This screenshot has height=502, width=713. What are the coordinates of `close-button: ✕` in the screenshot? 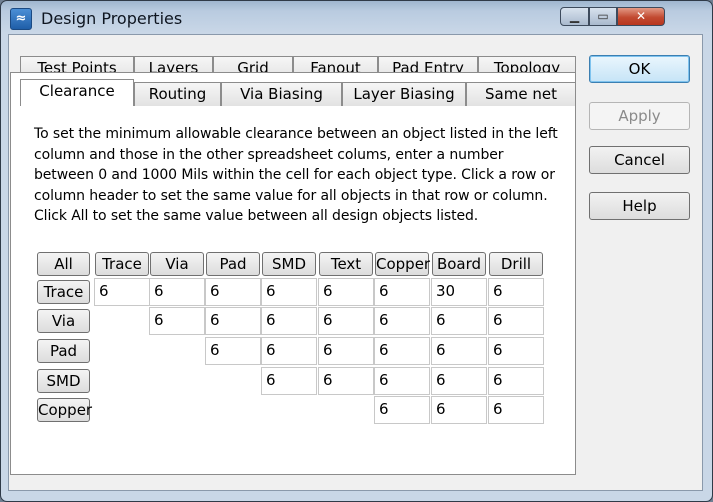 It's located at (641, 16).